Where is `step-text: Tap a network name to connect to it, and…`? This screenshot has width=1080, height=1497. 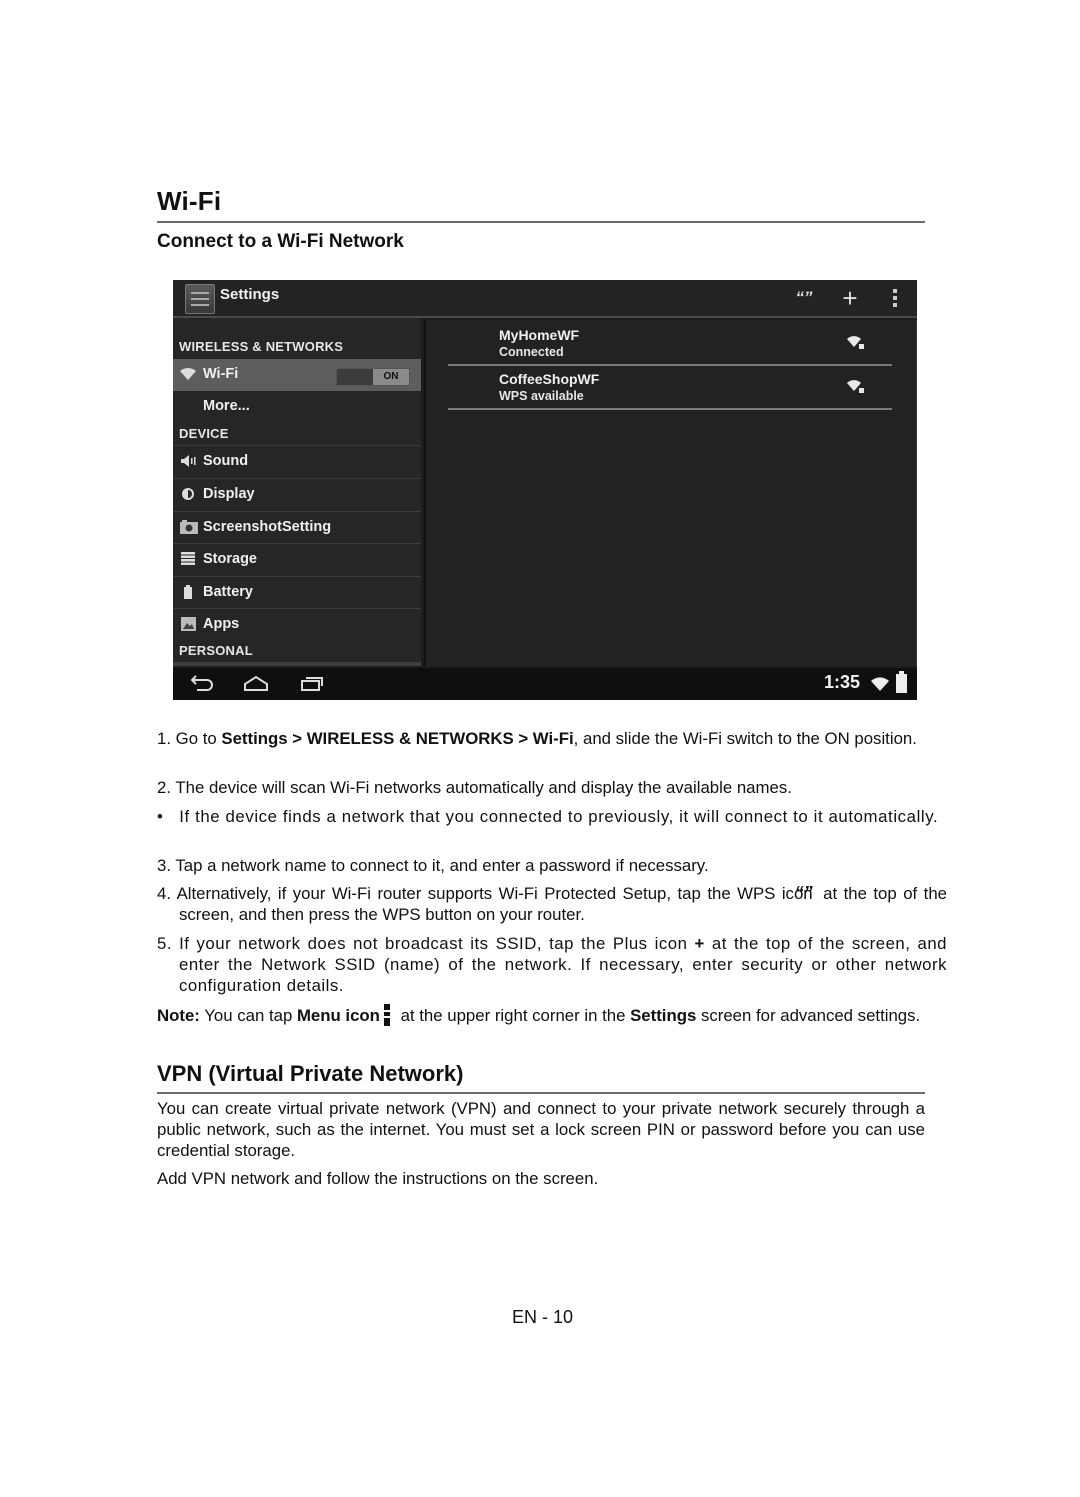
step-text: Tap a network name to connect to it, and… is located at coordinates (442, 865).